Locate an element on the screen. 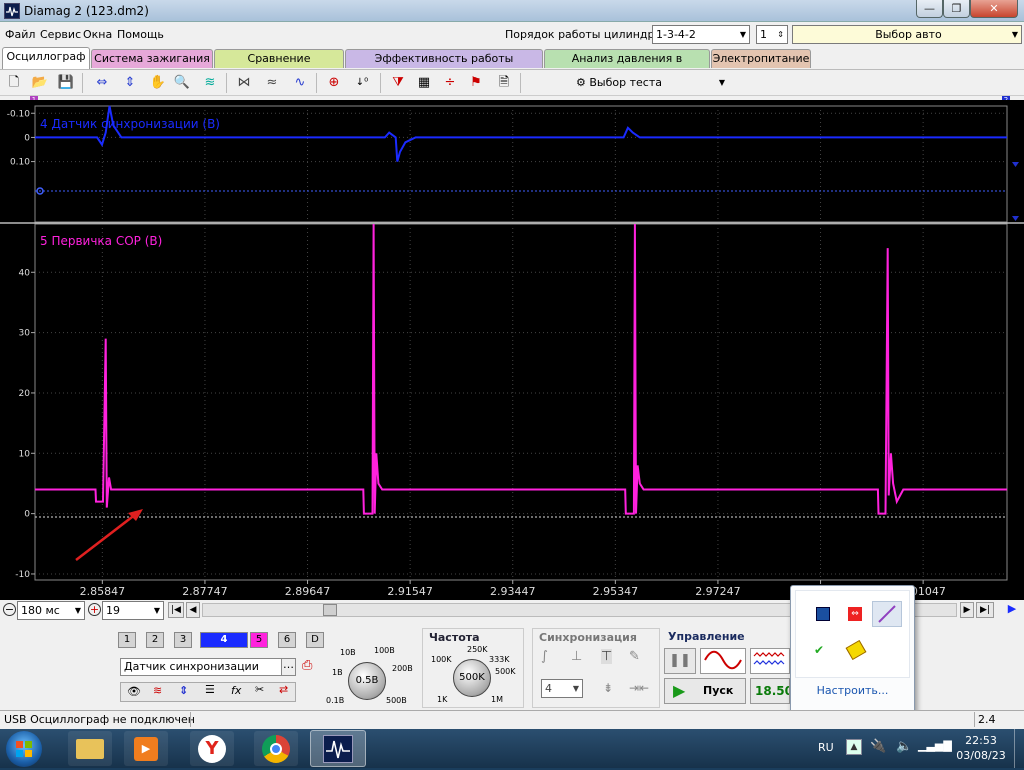 This screenshot has height=770, width=1024. volt-knob: 0.5В is located at coordinates (367, 681).